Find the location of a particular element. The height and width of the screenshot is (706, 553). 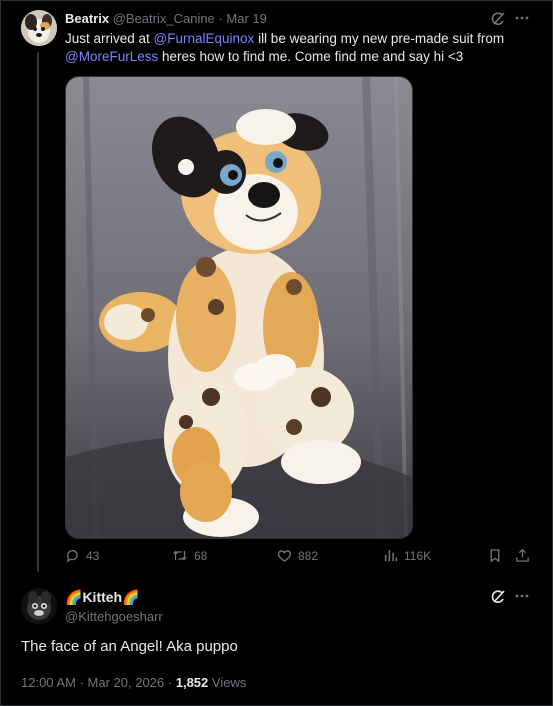

retweet-button: 68 is located at coordinates (189, 555).